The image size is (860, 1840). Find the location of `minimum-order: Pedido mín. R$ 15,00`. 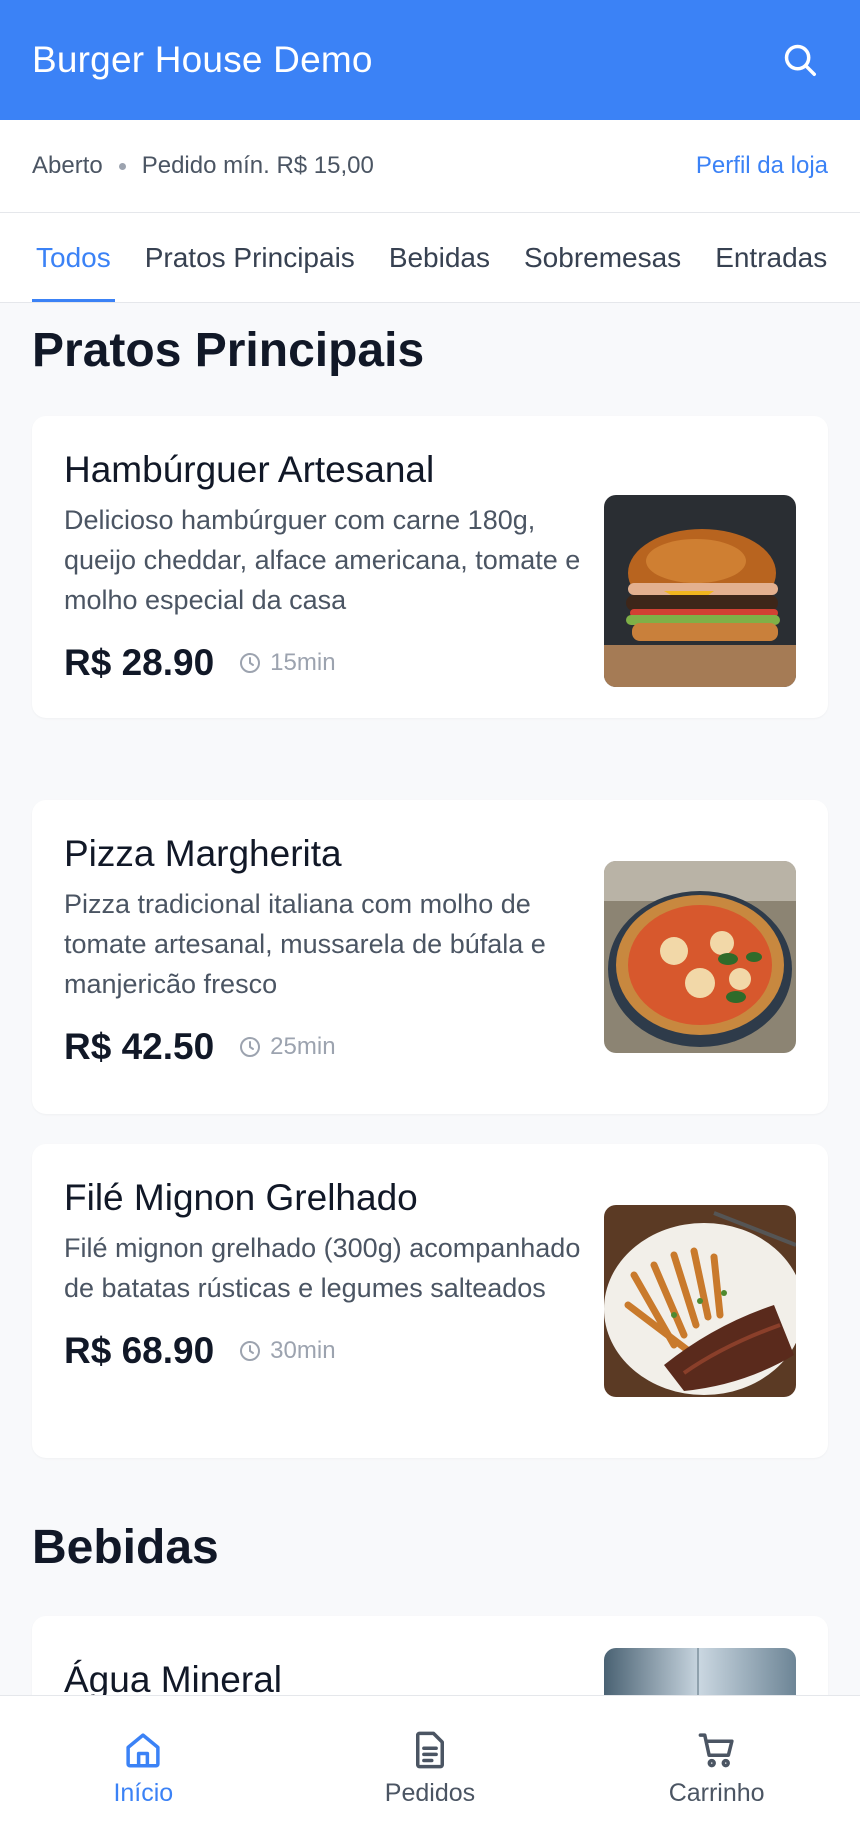

minimum-order: Pedido mín. R$ 15,00 is located at coordinates (257, 165).